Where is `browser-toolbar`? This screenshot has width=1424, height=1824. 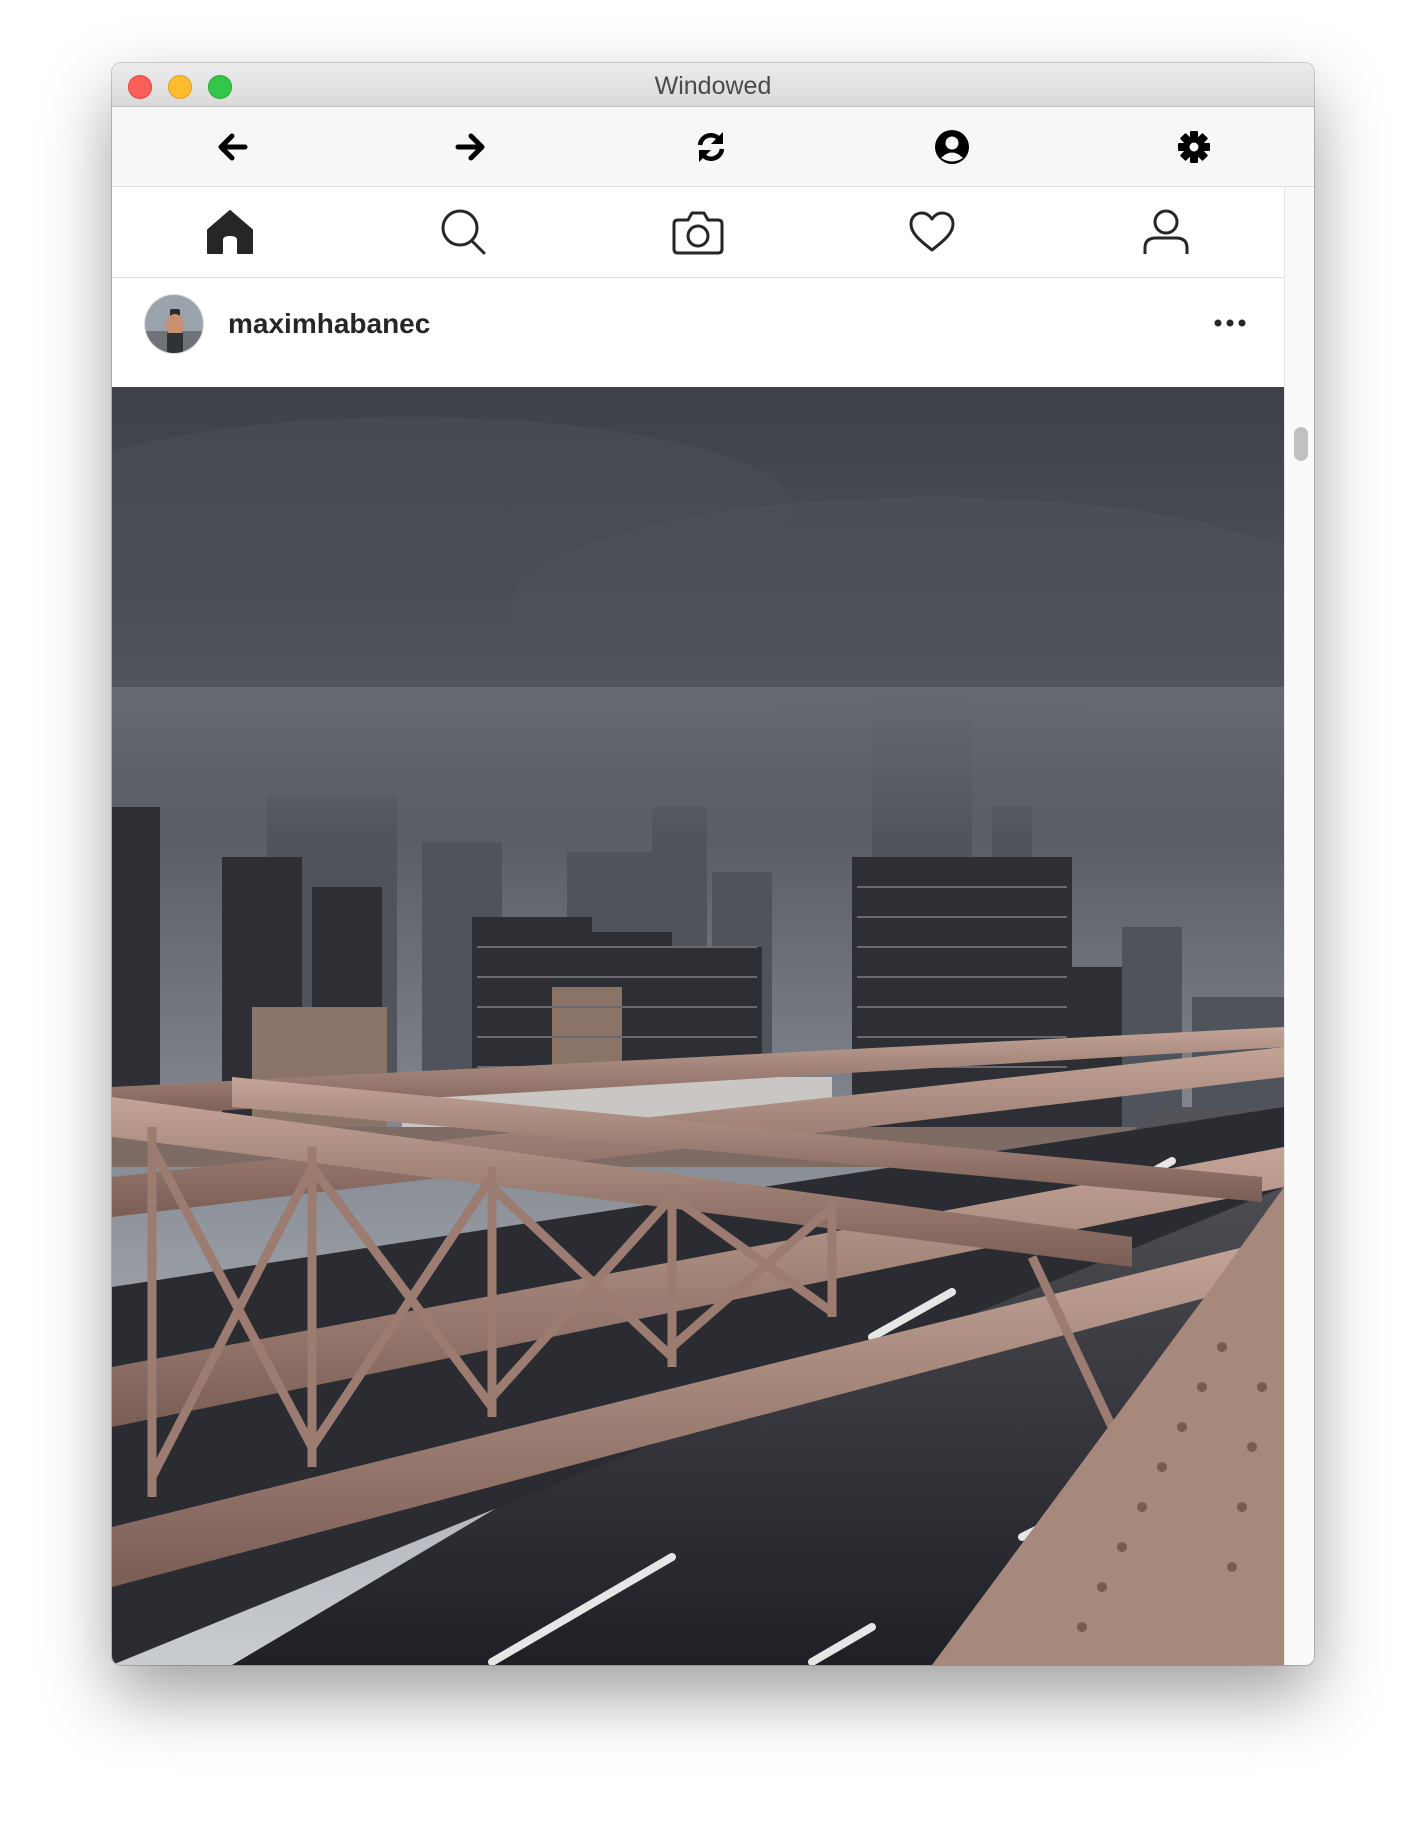 browser-toolbar is located at coordinates (713, 147).